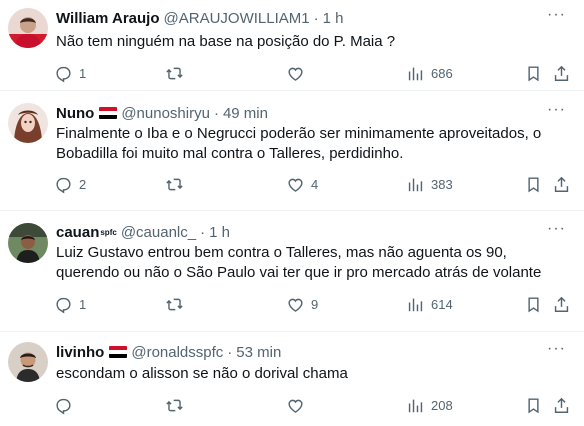  I want to click on views-count: 208, so click(442, 405).